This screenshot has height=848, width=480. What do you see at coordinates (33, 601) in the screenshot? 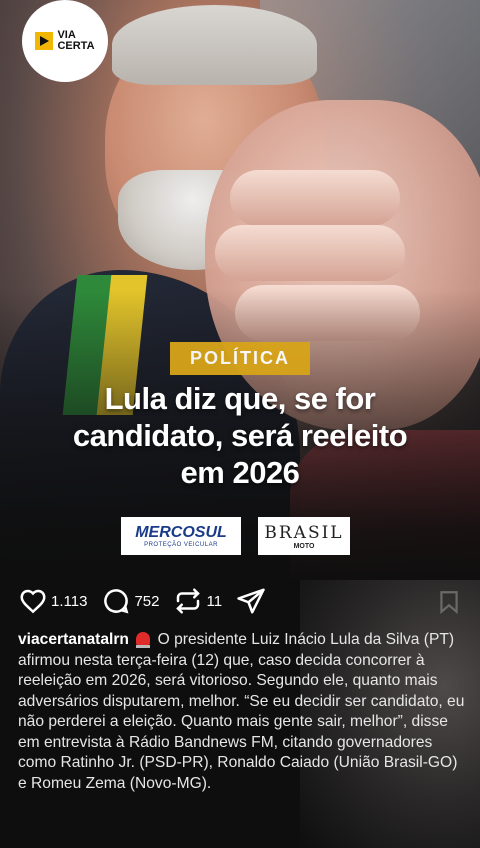
I see `heart-icon` at bounding box center [33, 601].